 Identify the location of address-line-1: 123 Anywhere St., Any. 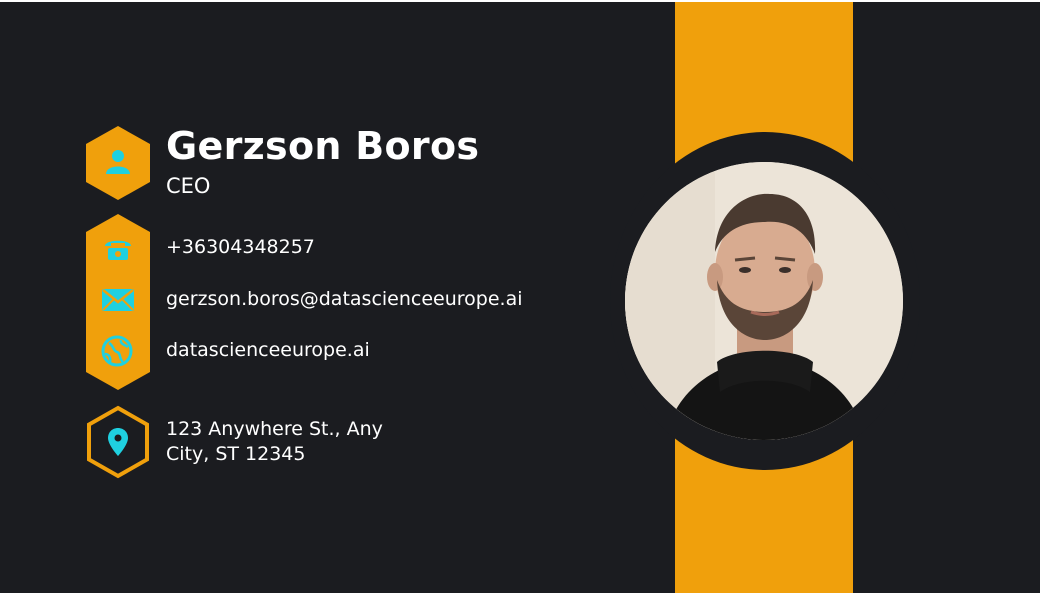
(274, 429).